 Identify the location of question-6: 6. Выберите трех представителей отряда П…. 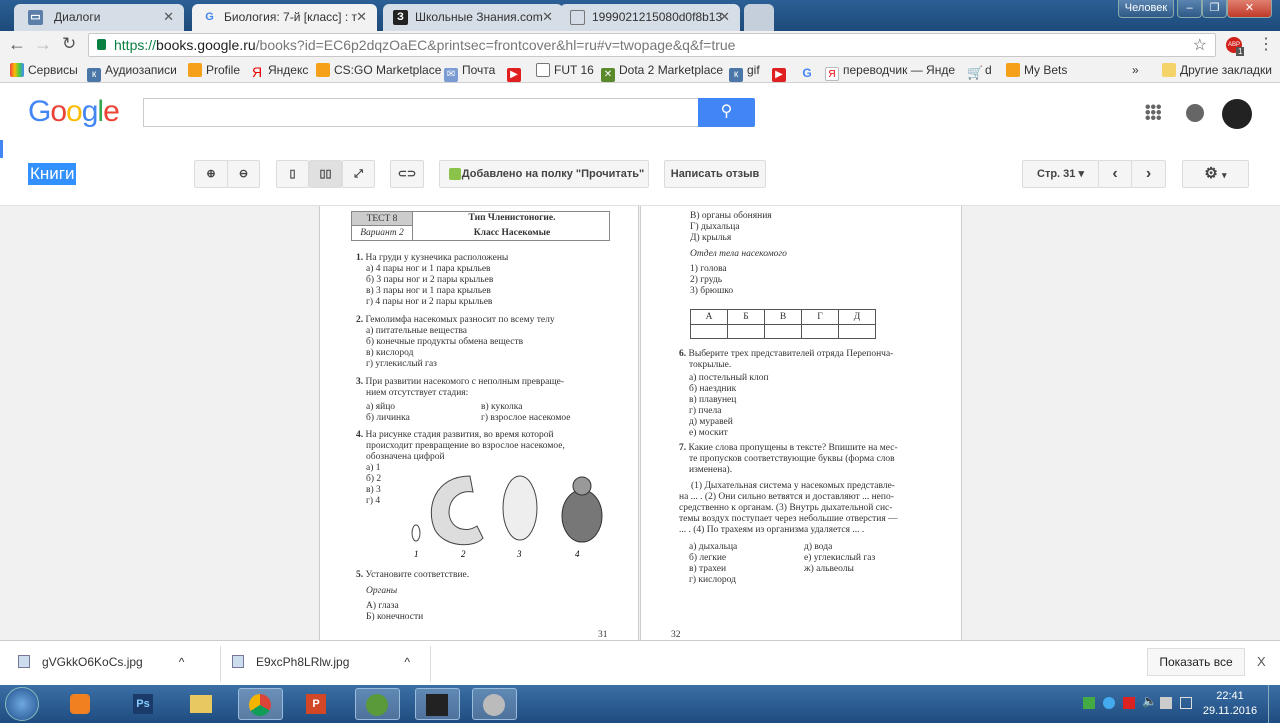
(786, 393).